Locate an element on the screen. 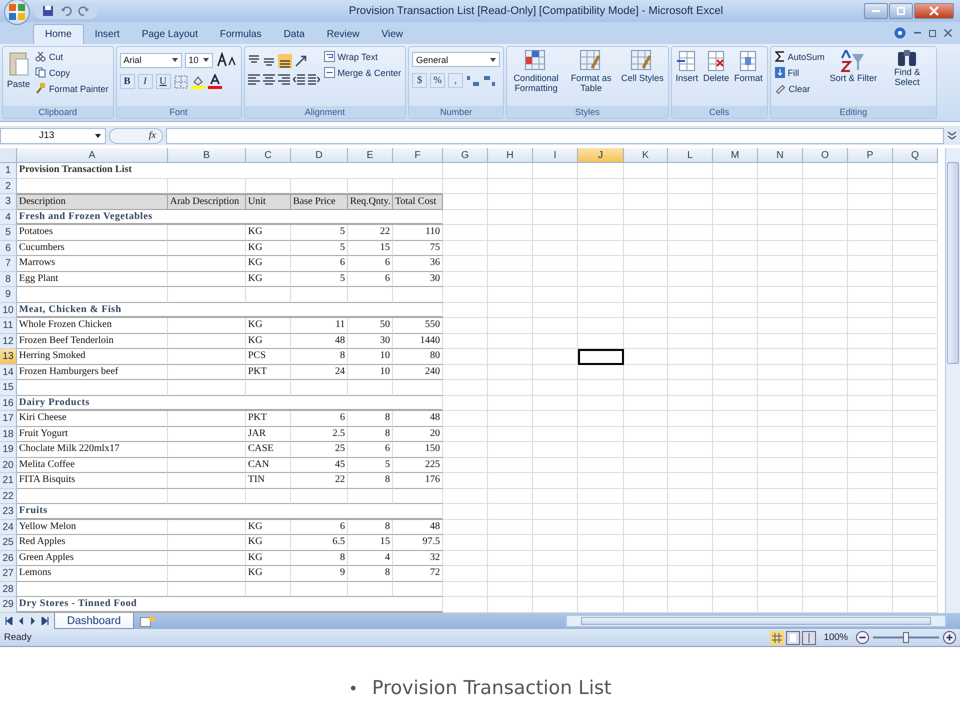  row-header: 4 is located at coordinates (8, 217).